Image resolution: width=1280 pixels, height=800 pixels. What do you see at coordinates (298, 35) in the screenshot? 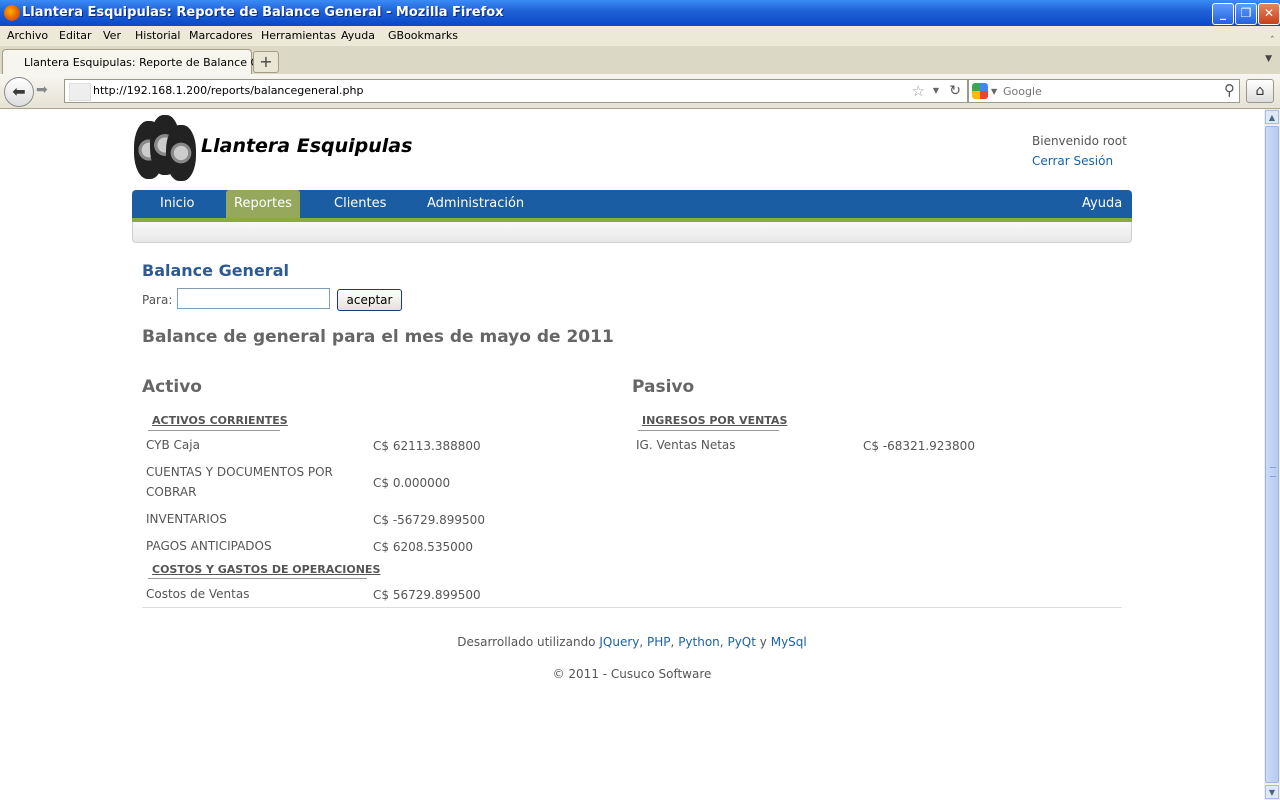
I see `menu-herramientas: Herramientas` at bounding box center [298, 35].